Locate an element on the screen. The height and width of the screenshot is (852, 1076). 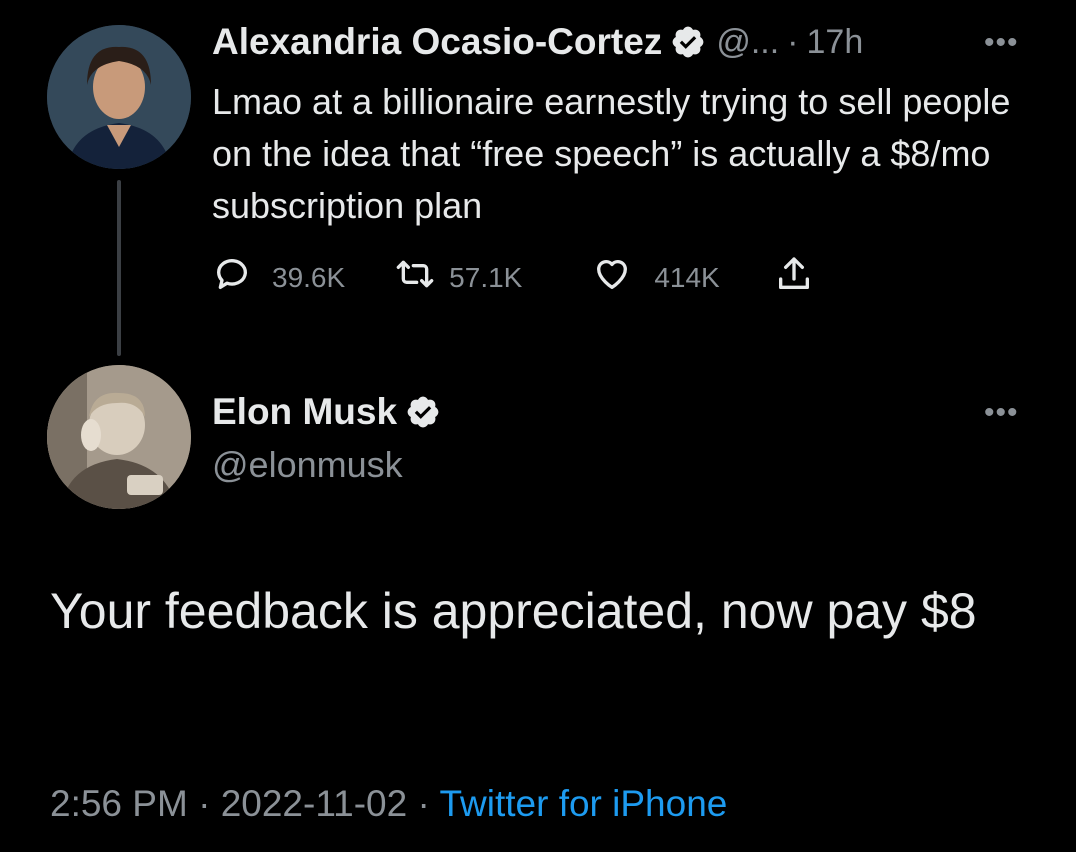
reply-header: Elon Musk is located at coordinates (326, 412).